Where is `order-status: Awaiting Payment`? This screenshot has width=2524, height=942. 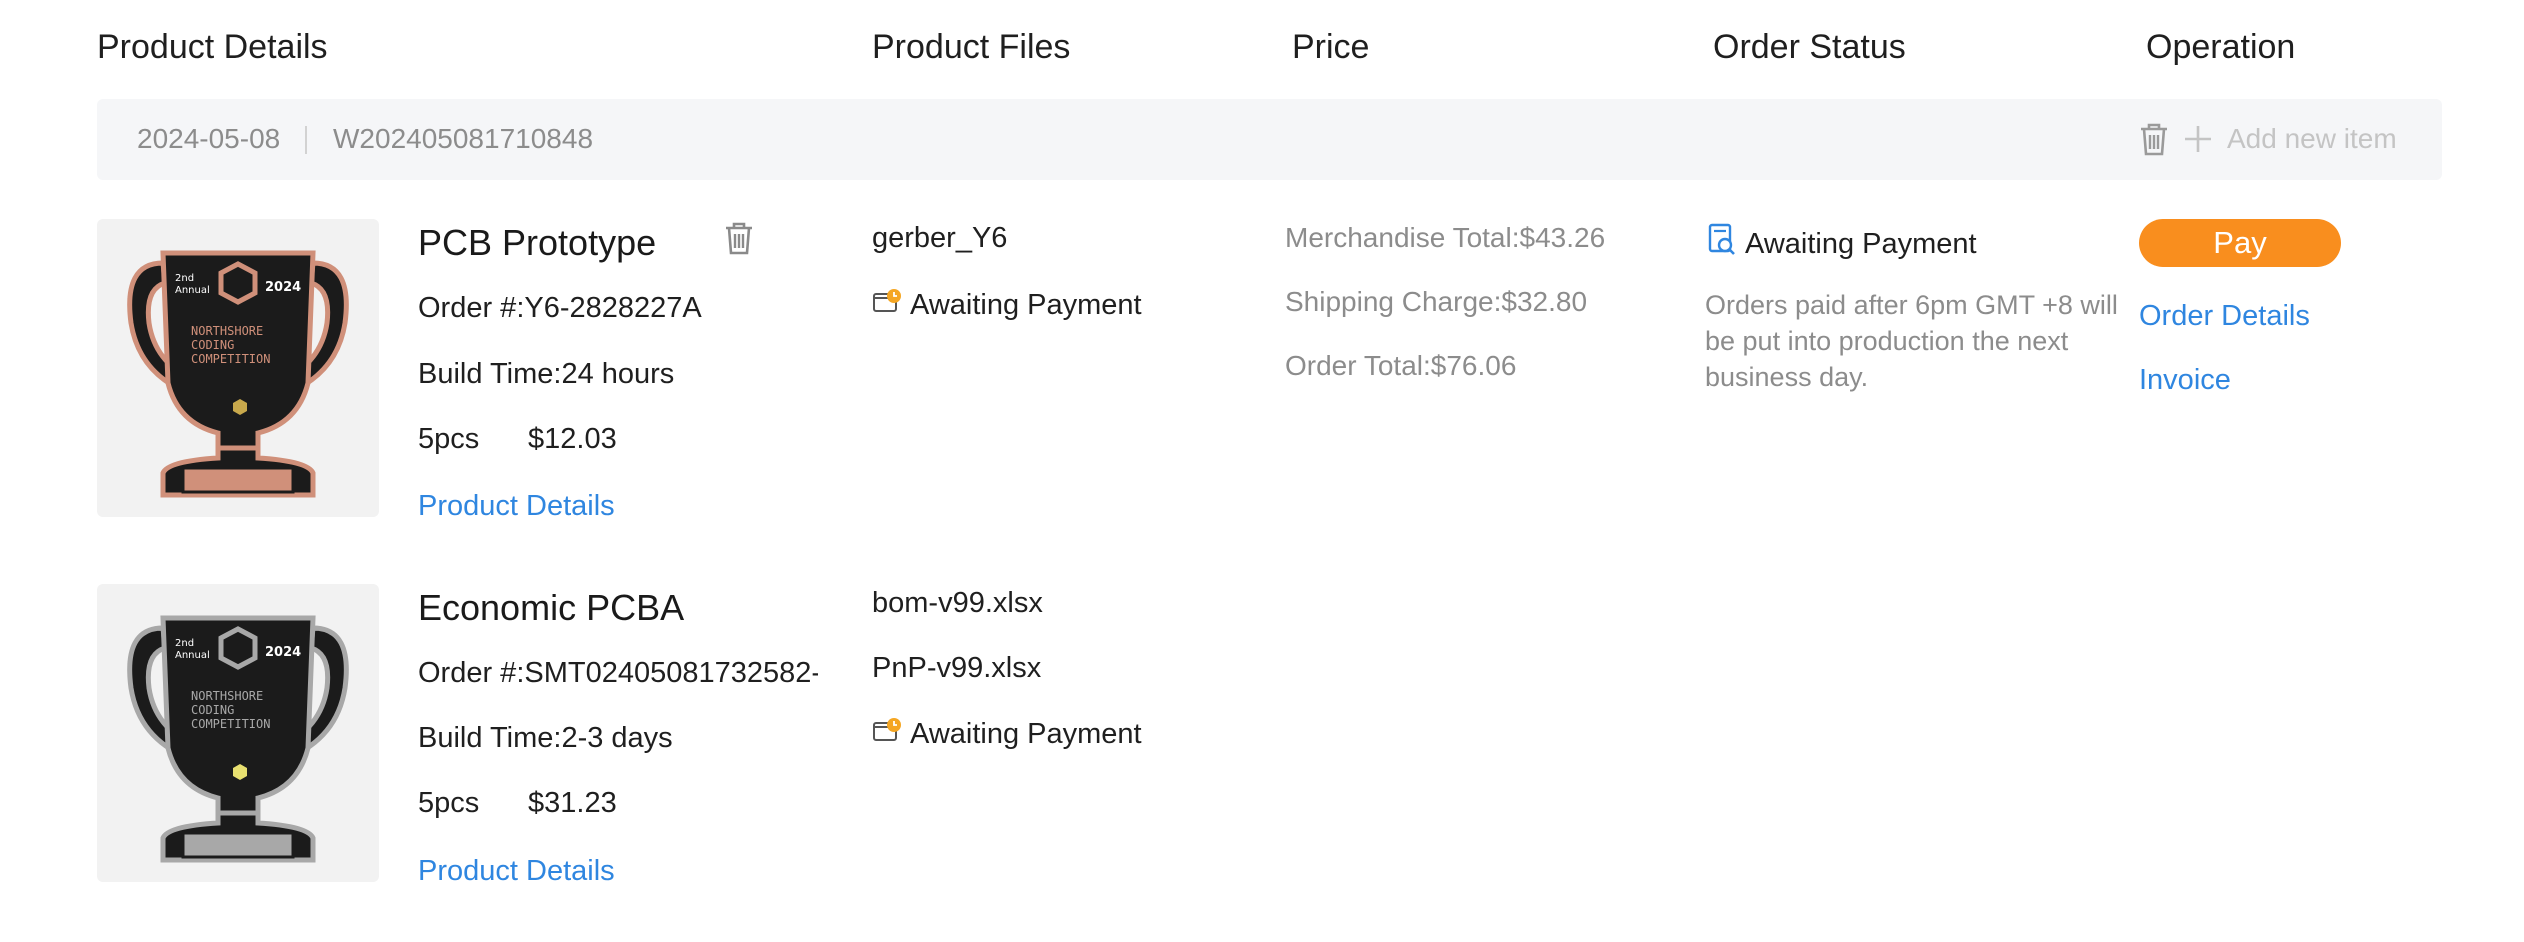
order-status: Awaiting Payment is located at coordinates (1842, 244).